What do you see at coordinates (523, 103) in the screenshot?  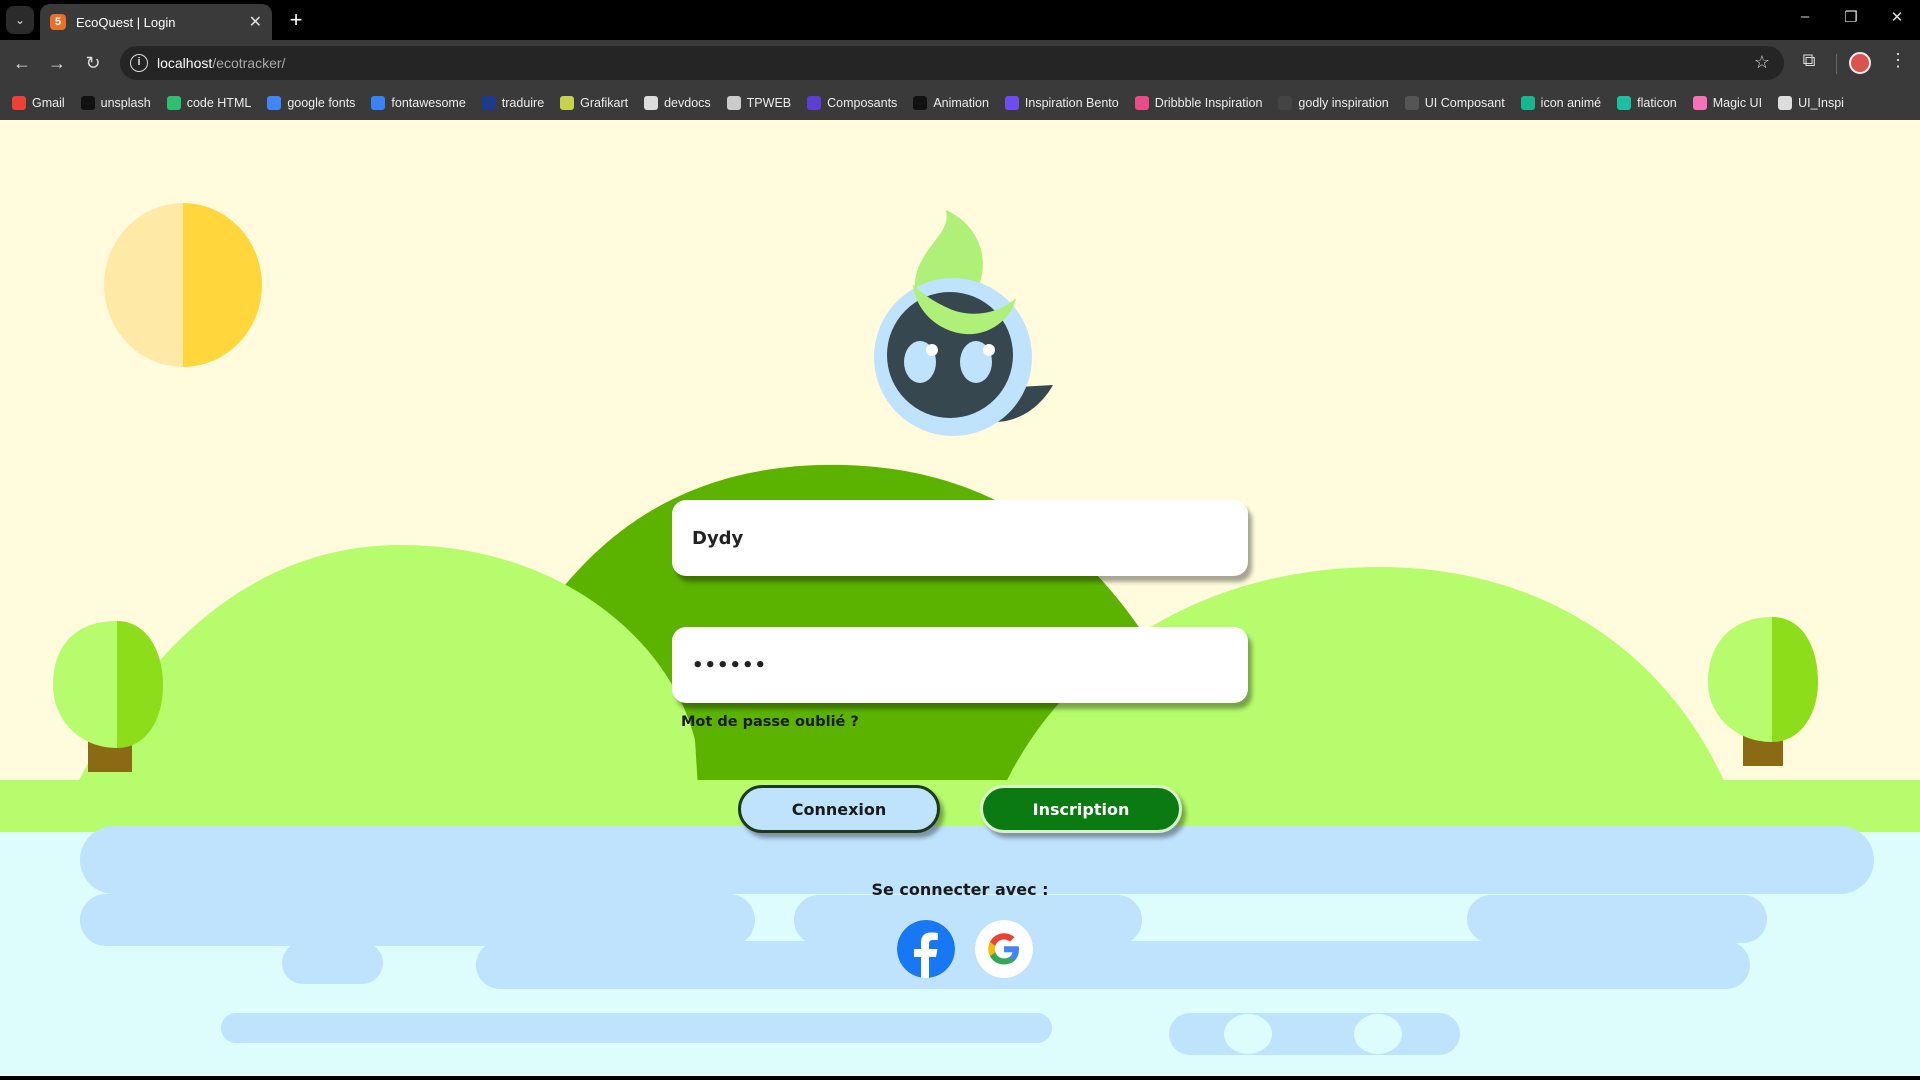 I see `bookmark-label: traduire` at bounding box center [523, 103].